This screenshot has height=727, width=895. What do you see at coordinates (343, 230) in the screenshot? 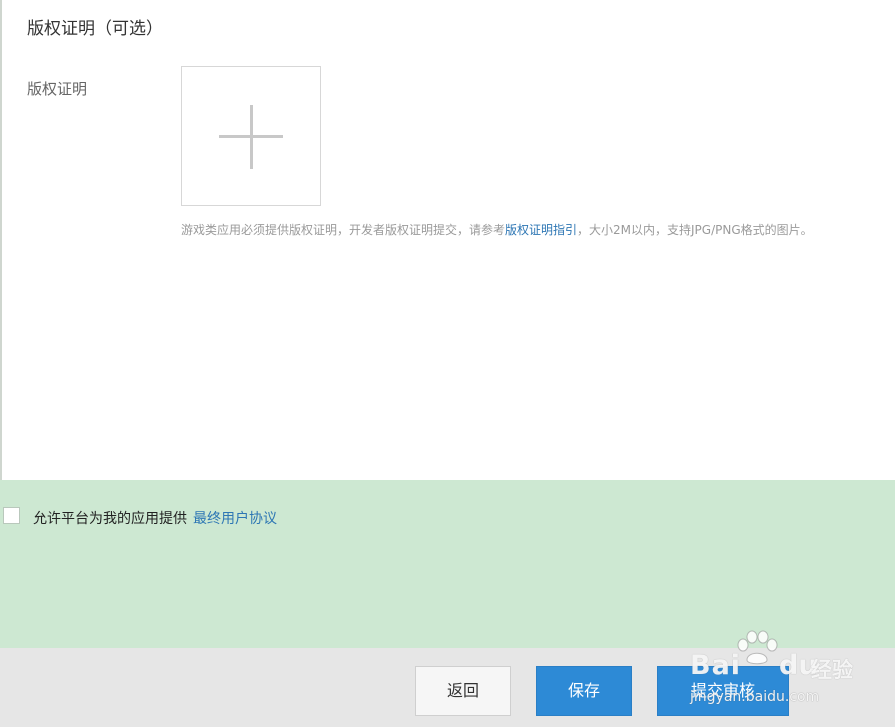
I see `hint-text-before: 游戏类应用必须提供版权证明，开发者版权证明提交，请参考` at bounding box center [343, 230].